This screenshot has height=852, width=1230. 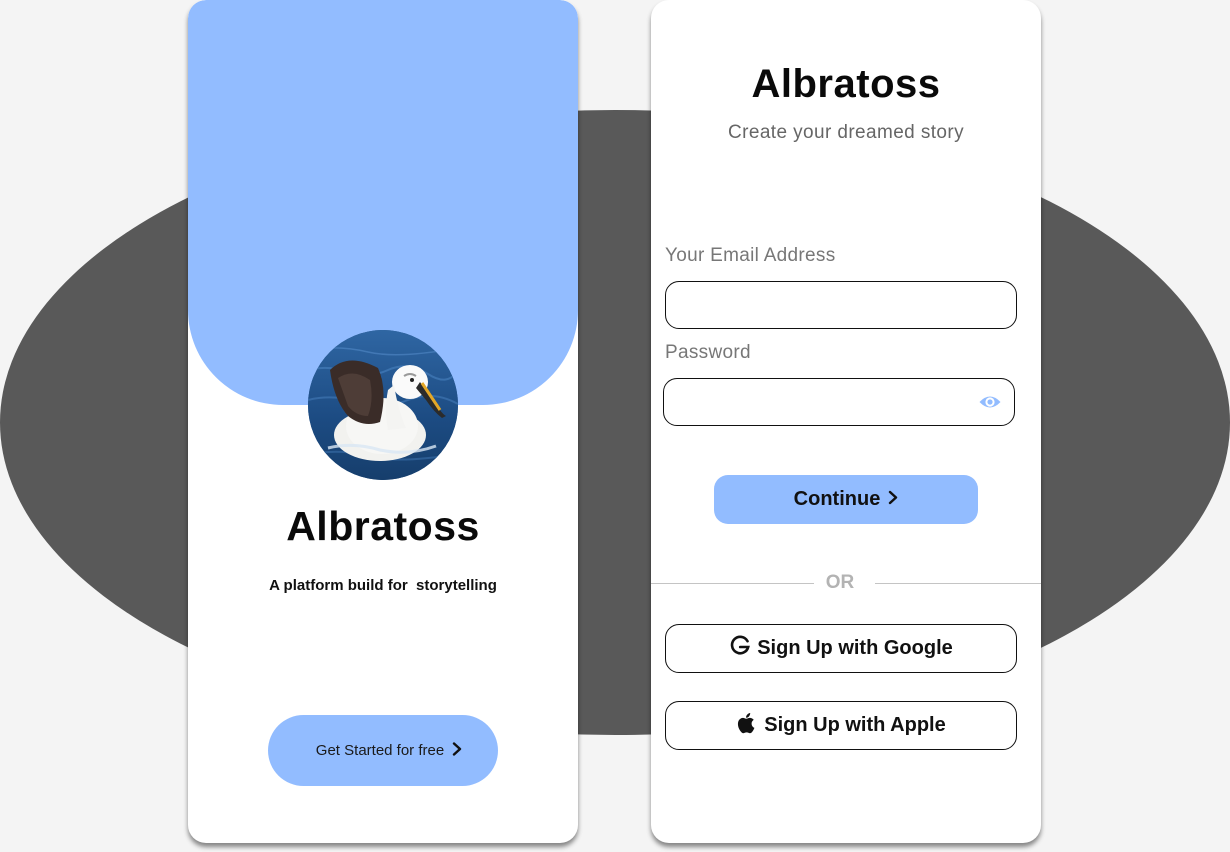 I want to click on email-field-box, so click(x=841, y=305).